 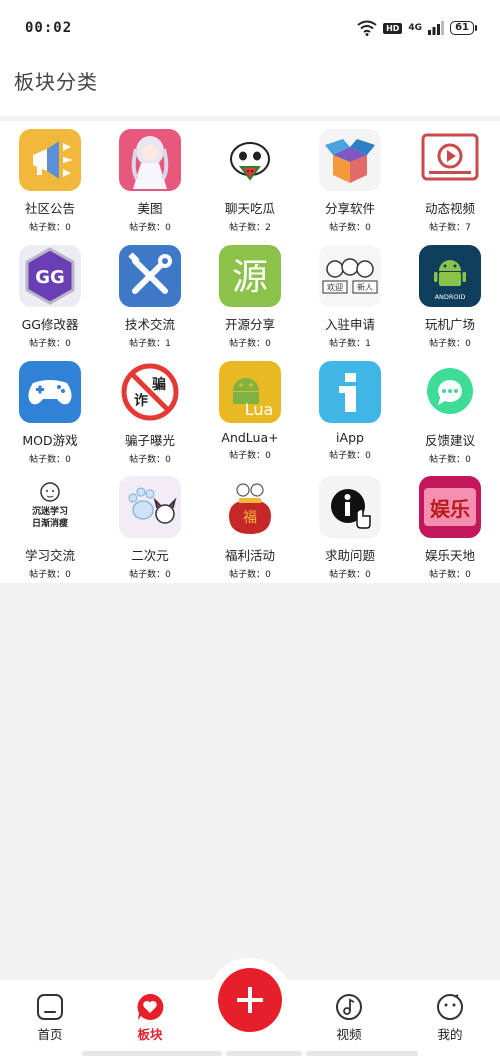 What do you see at coordinates (264, 1053) in the screenshot?
I see `gesture-bar-middle` at bounding box center [264, 1053].